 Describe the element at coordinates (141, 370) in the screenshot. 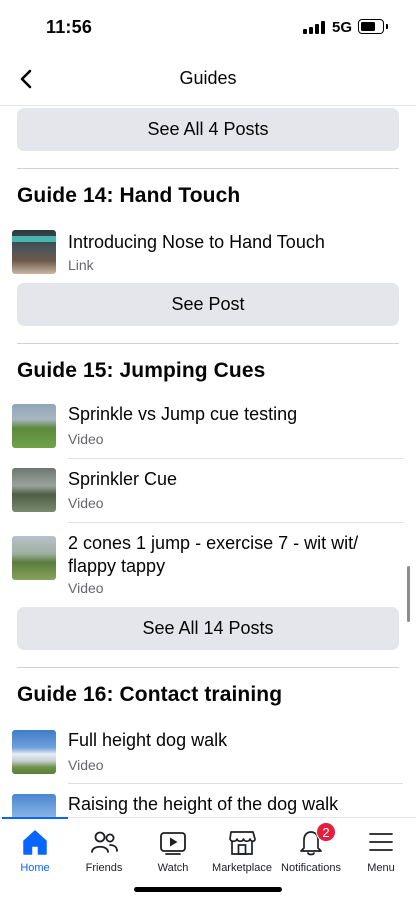

I see `guide-15-title: Guide 15: Jumping Cues` at that location.